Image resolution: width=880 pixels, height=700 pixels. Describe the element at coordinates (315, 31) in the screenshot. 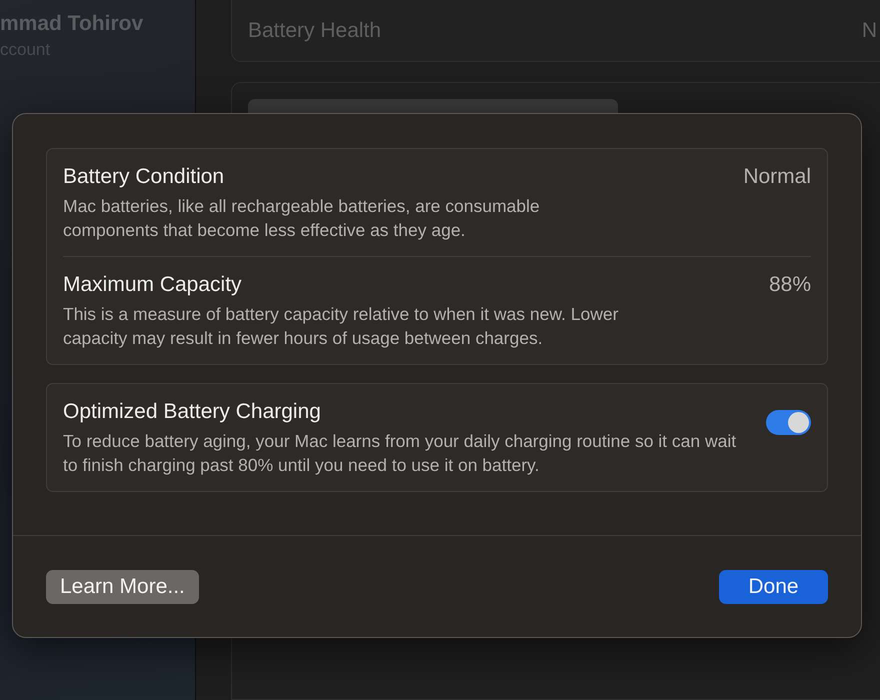

I see `battery-health-label: Battery Health` at that location.